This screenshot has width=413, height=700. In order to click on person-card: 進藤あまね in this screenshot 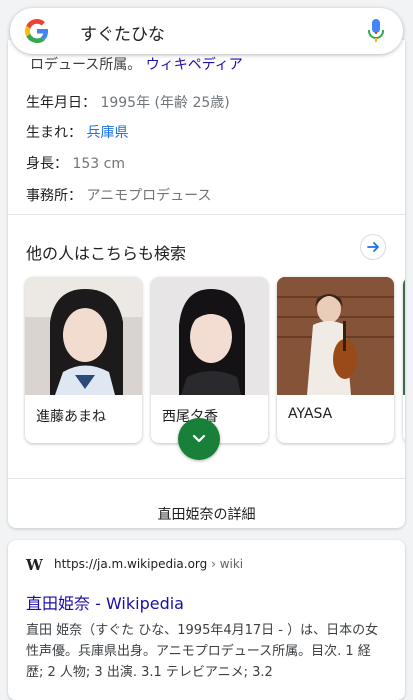, I will do `click(83, 360)`.